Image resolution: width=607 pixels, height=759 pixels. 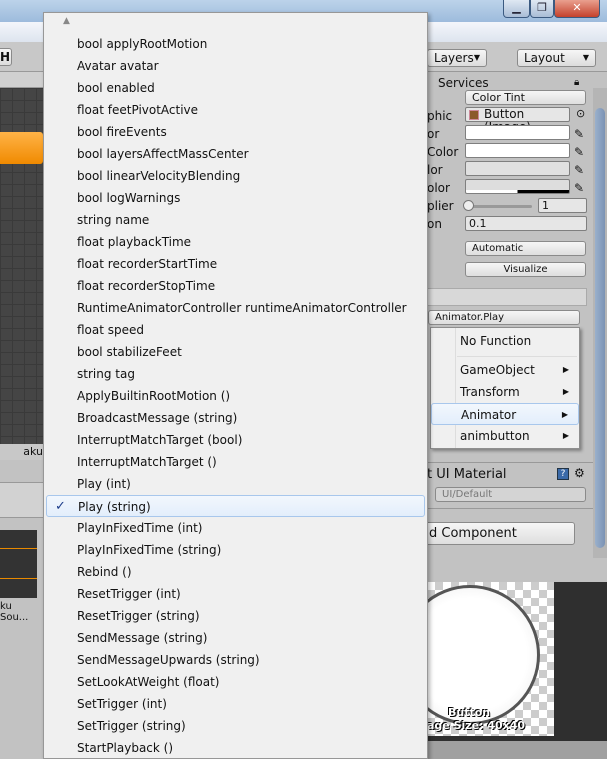 I want to click on menu-item: float playbackTime, so click(x=235, y=242).